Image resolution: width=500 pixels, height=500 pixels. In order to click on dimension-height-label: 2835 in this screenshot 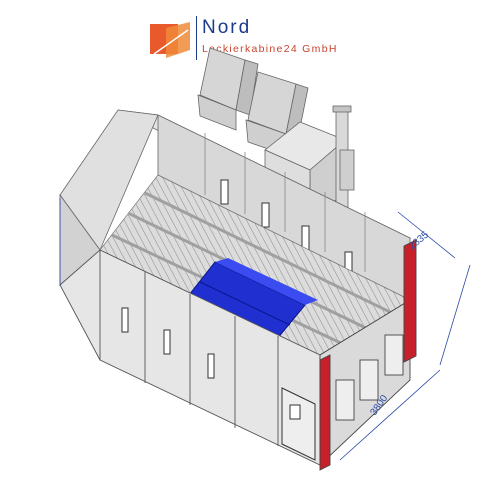, I will do `click(419, 240)`.